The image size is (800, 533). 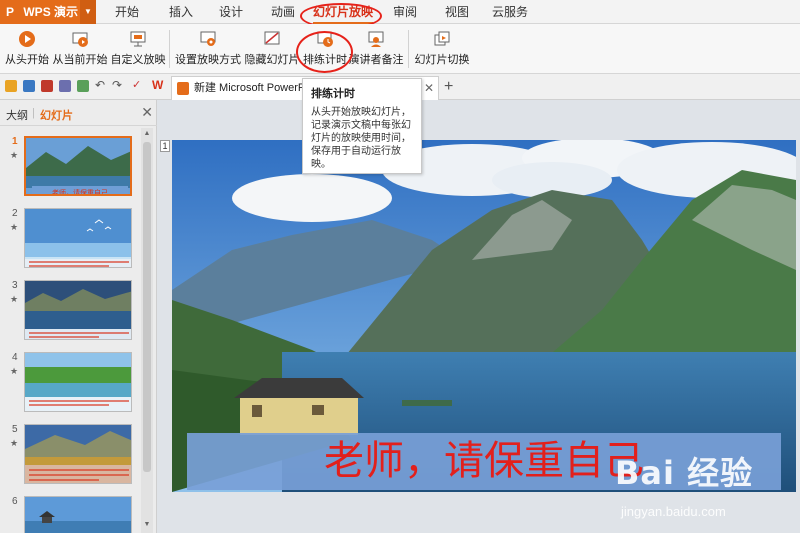 What do you see at coordinates (272, 60) in the screenshot?
I see `ribbon-label: 隐藏幻灯片` at bounding box center [272, 60].